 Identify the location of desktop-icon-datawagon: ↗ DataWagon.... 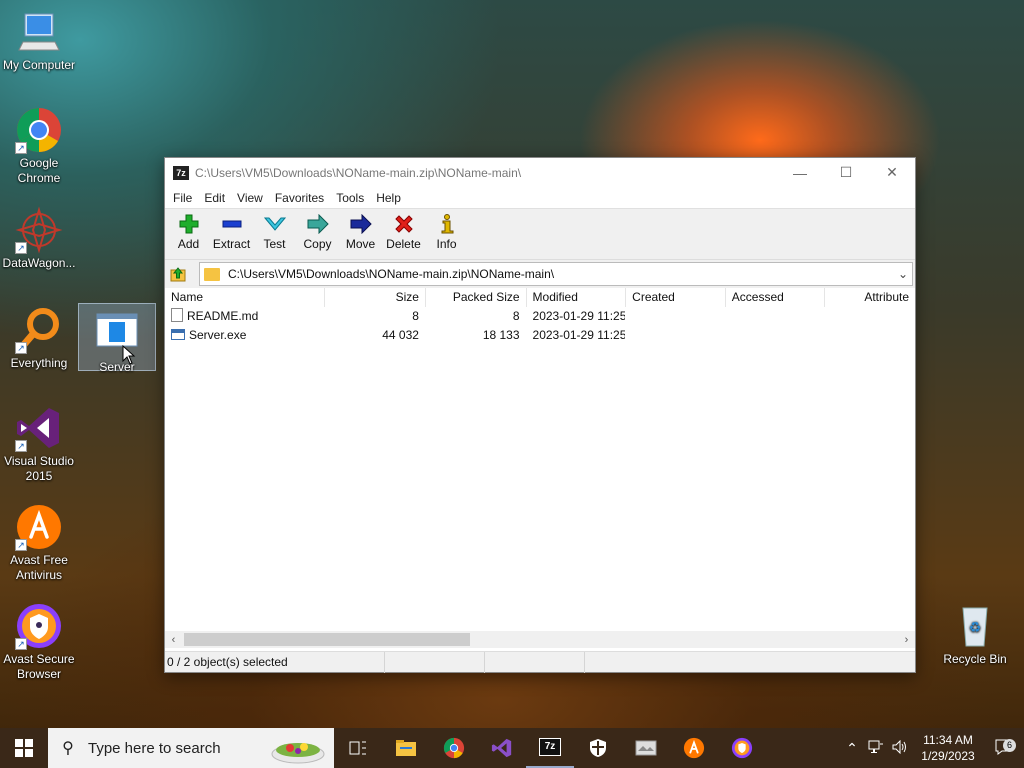
(39, 238).